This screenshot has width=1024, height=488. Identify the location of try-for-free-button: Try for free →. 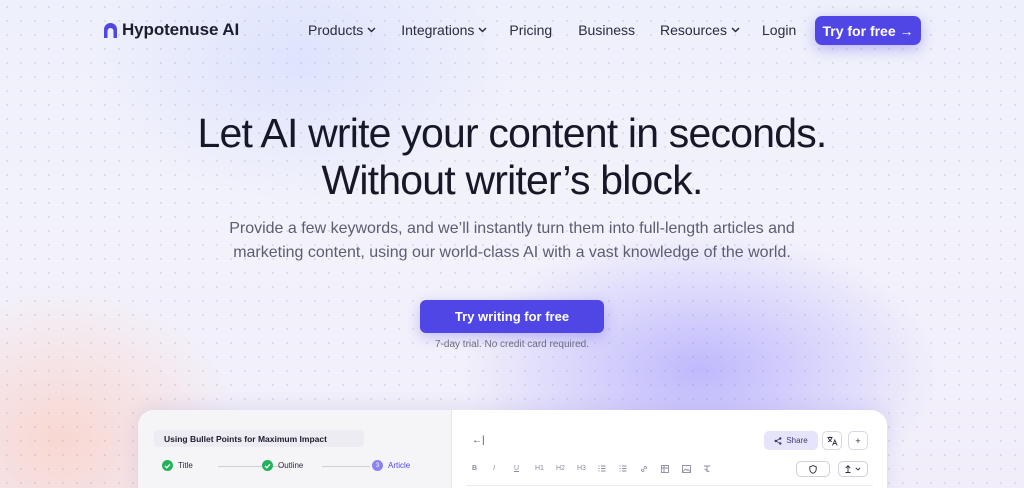
(868, 30).